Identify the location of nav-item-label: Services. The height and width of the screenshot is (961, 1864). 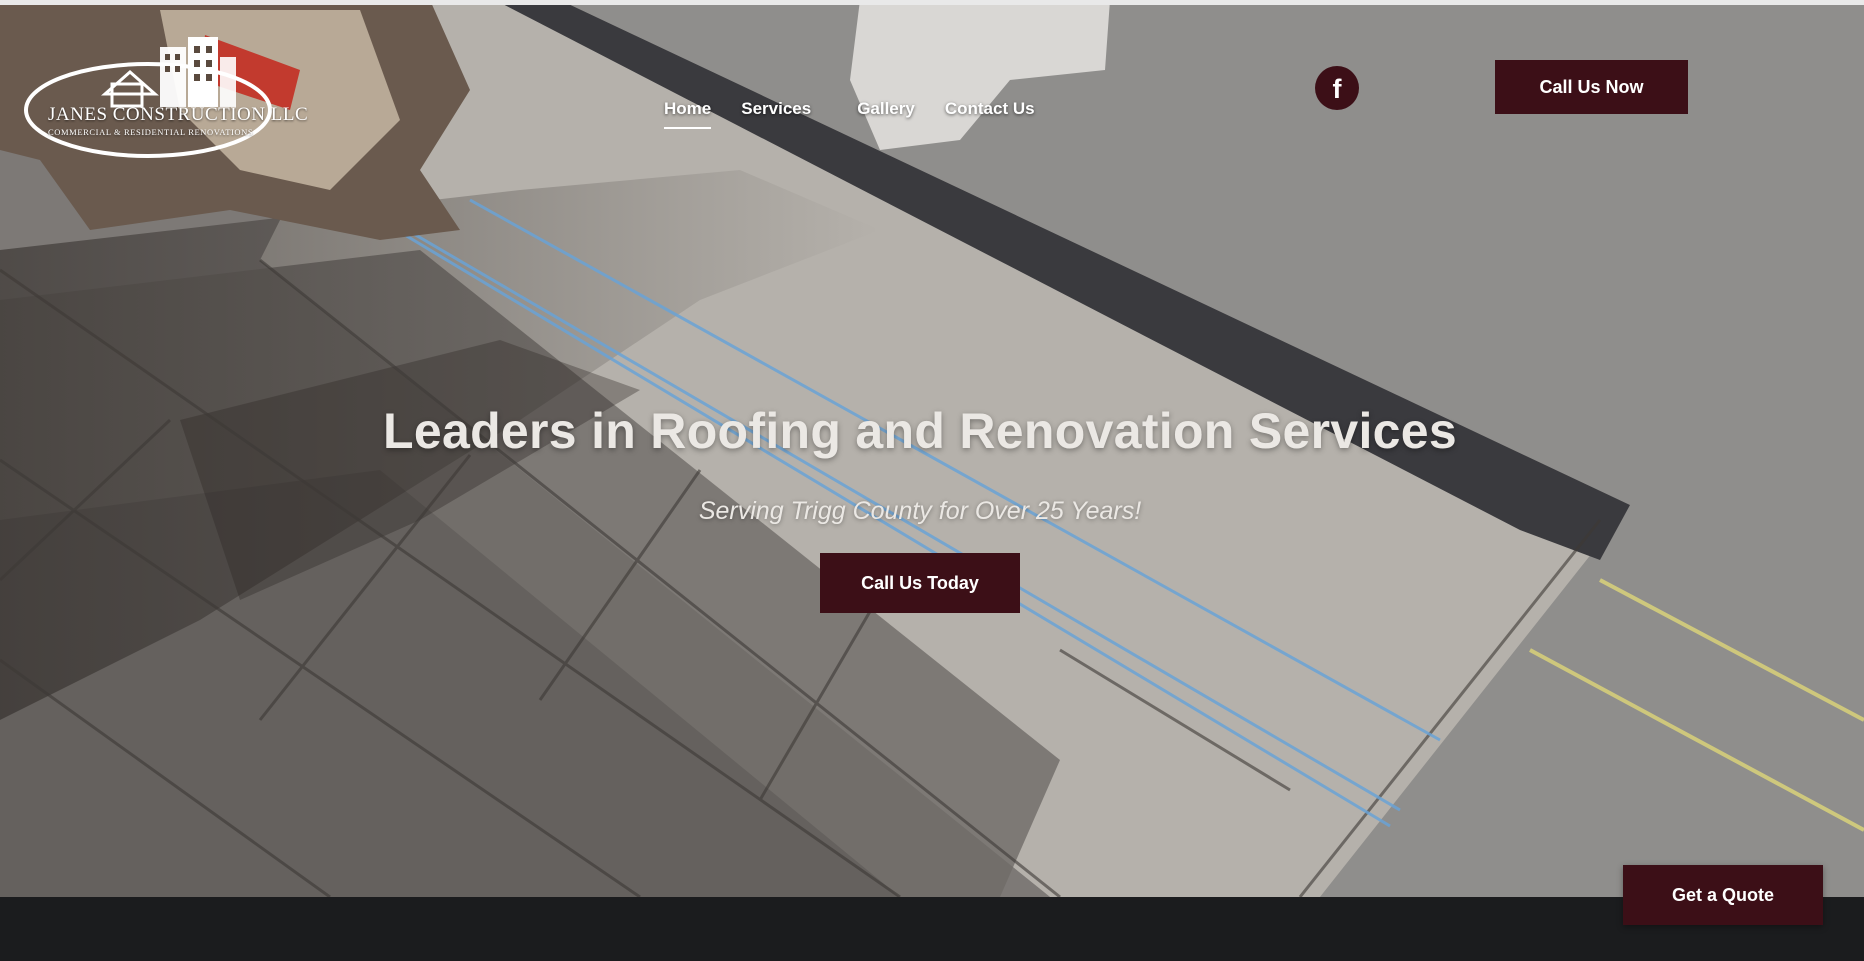
(776, 108).